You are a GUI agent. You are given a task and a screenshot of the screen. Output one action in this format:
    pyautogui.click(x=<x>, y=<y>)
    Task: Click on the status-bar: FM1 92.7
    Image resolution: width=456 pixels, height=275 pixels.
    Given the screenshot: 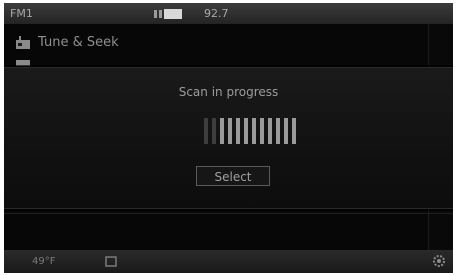 What is the action you would take?
    pyautogui.click(x=228, y=13)
    